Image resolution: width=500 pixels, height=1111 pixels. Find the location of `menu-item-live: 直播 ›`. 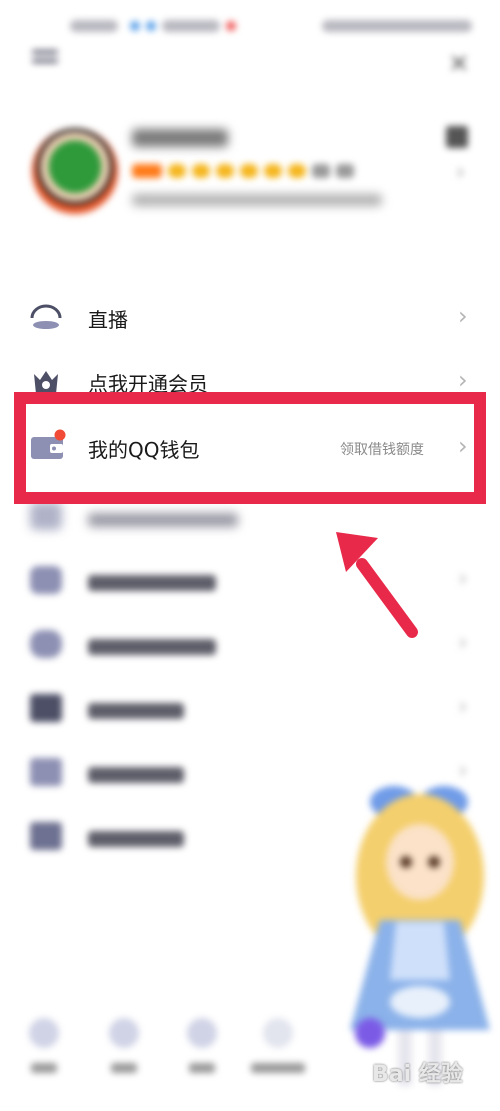

menu-item-live: 直播 › is located at coordinates (250, 318).